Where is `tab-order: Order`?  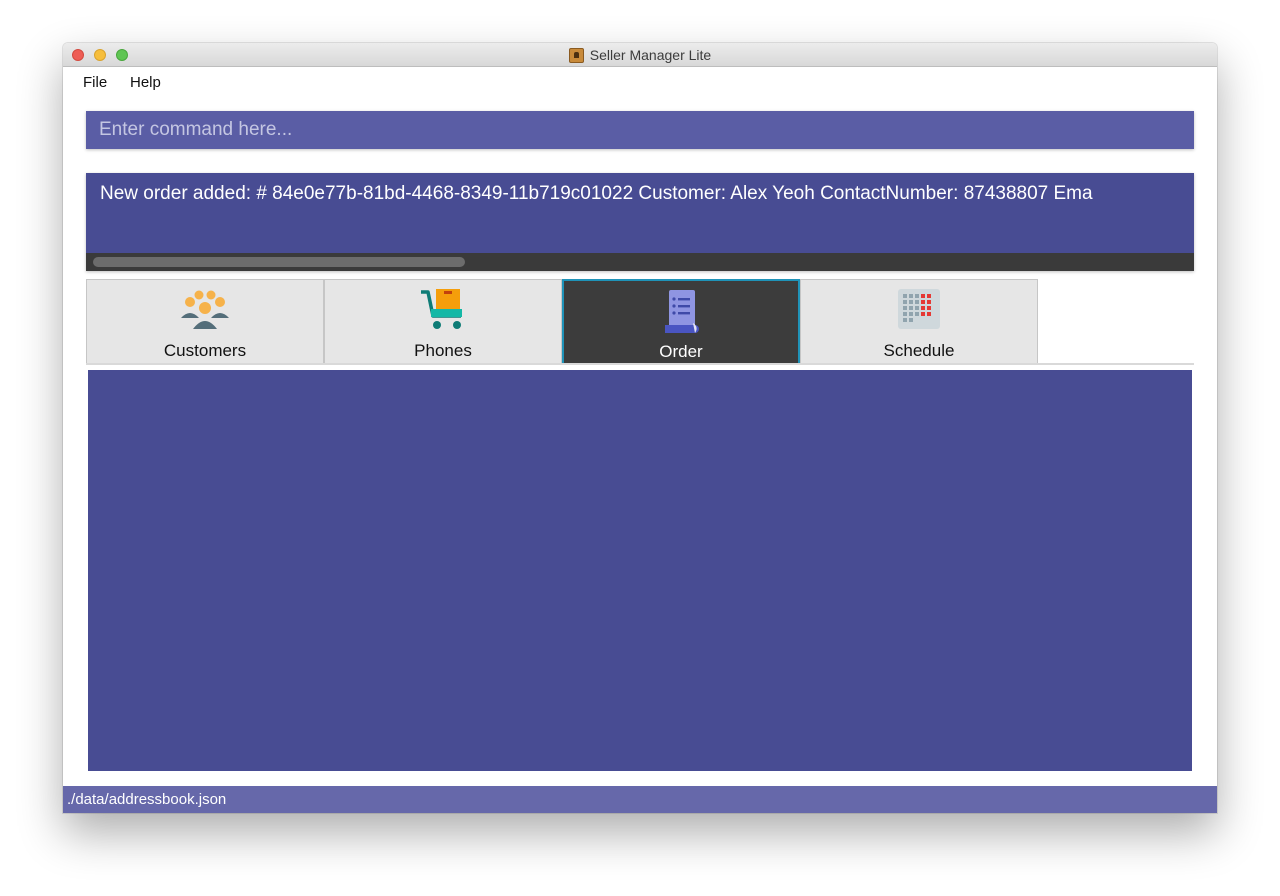
tab-order: Order is located at coordinates (681, 321).